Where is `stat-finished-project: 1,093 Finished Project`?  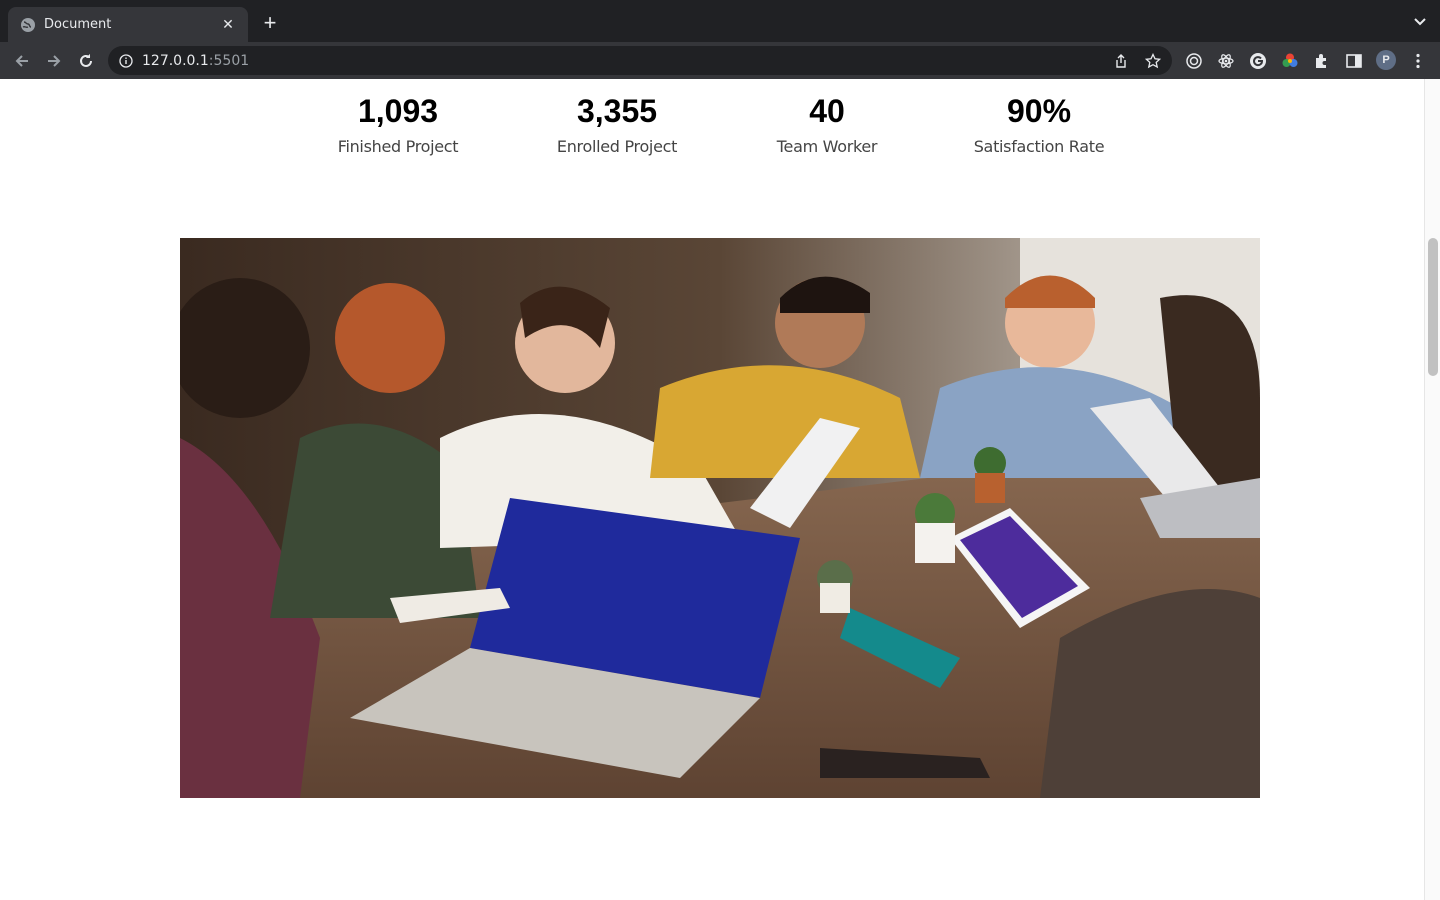 stat-finished-project: 1,093 Finished Project is located at coordinates (398, 124).